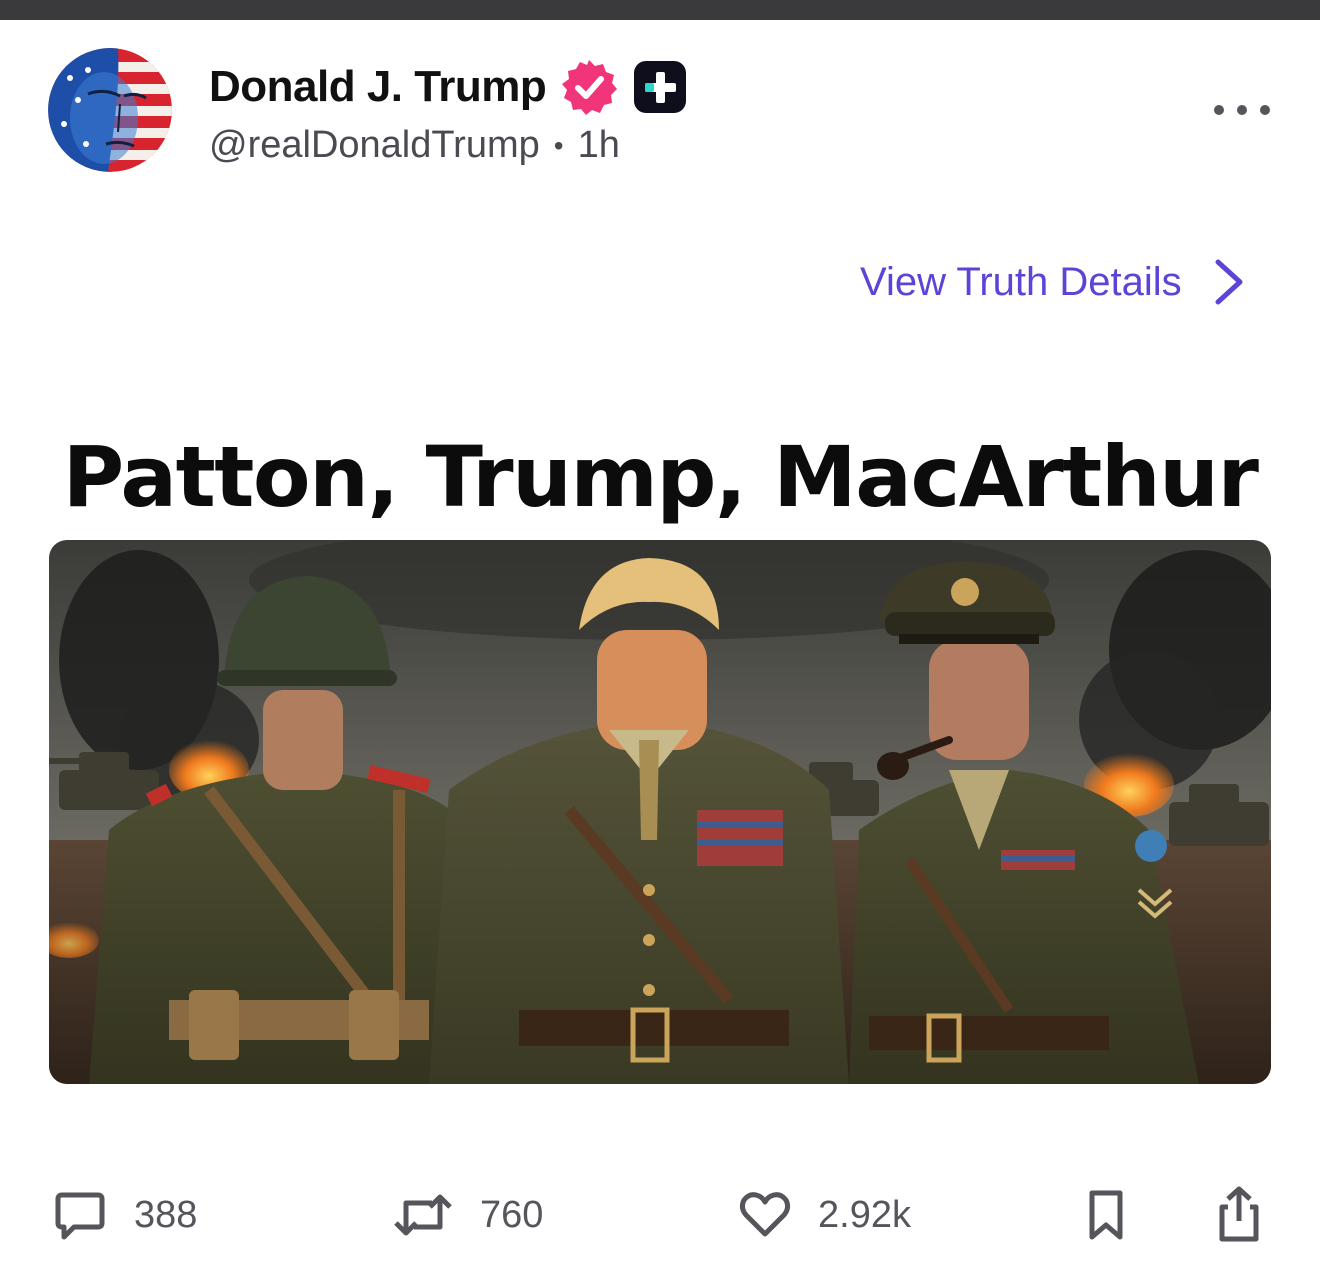 The image size is (1320, 1278). I want to click on author-meta: @realDonaldTrump • 1h, so click(414, 145).